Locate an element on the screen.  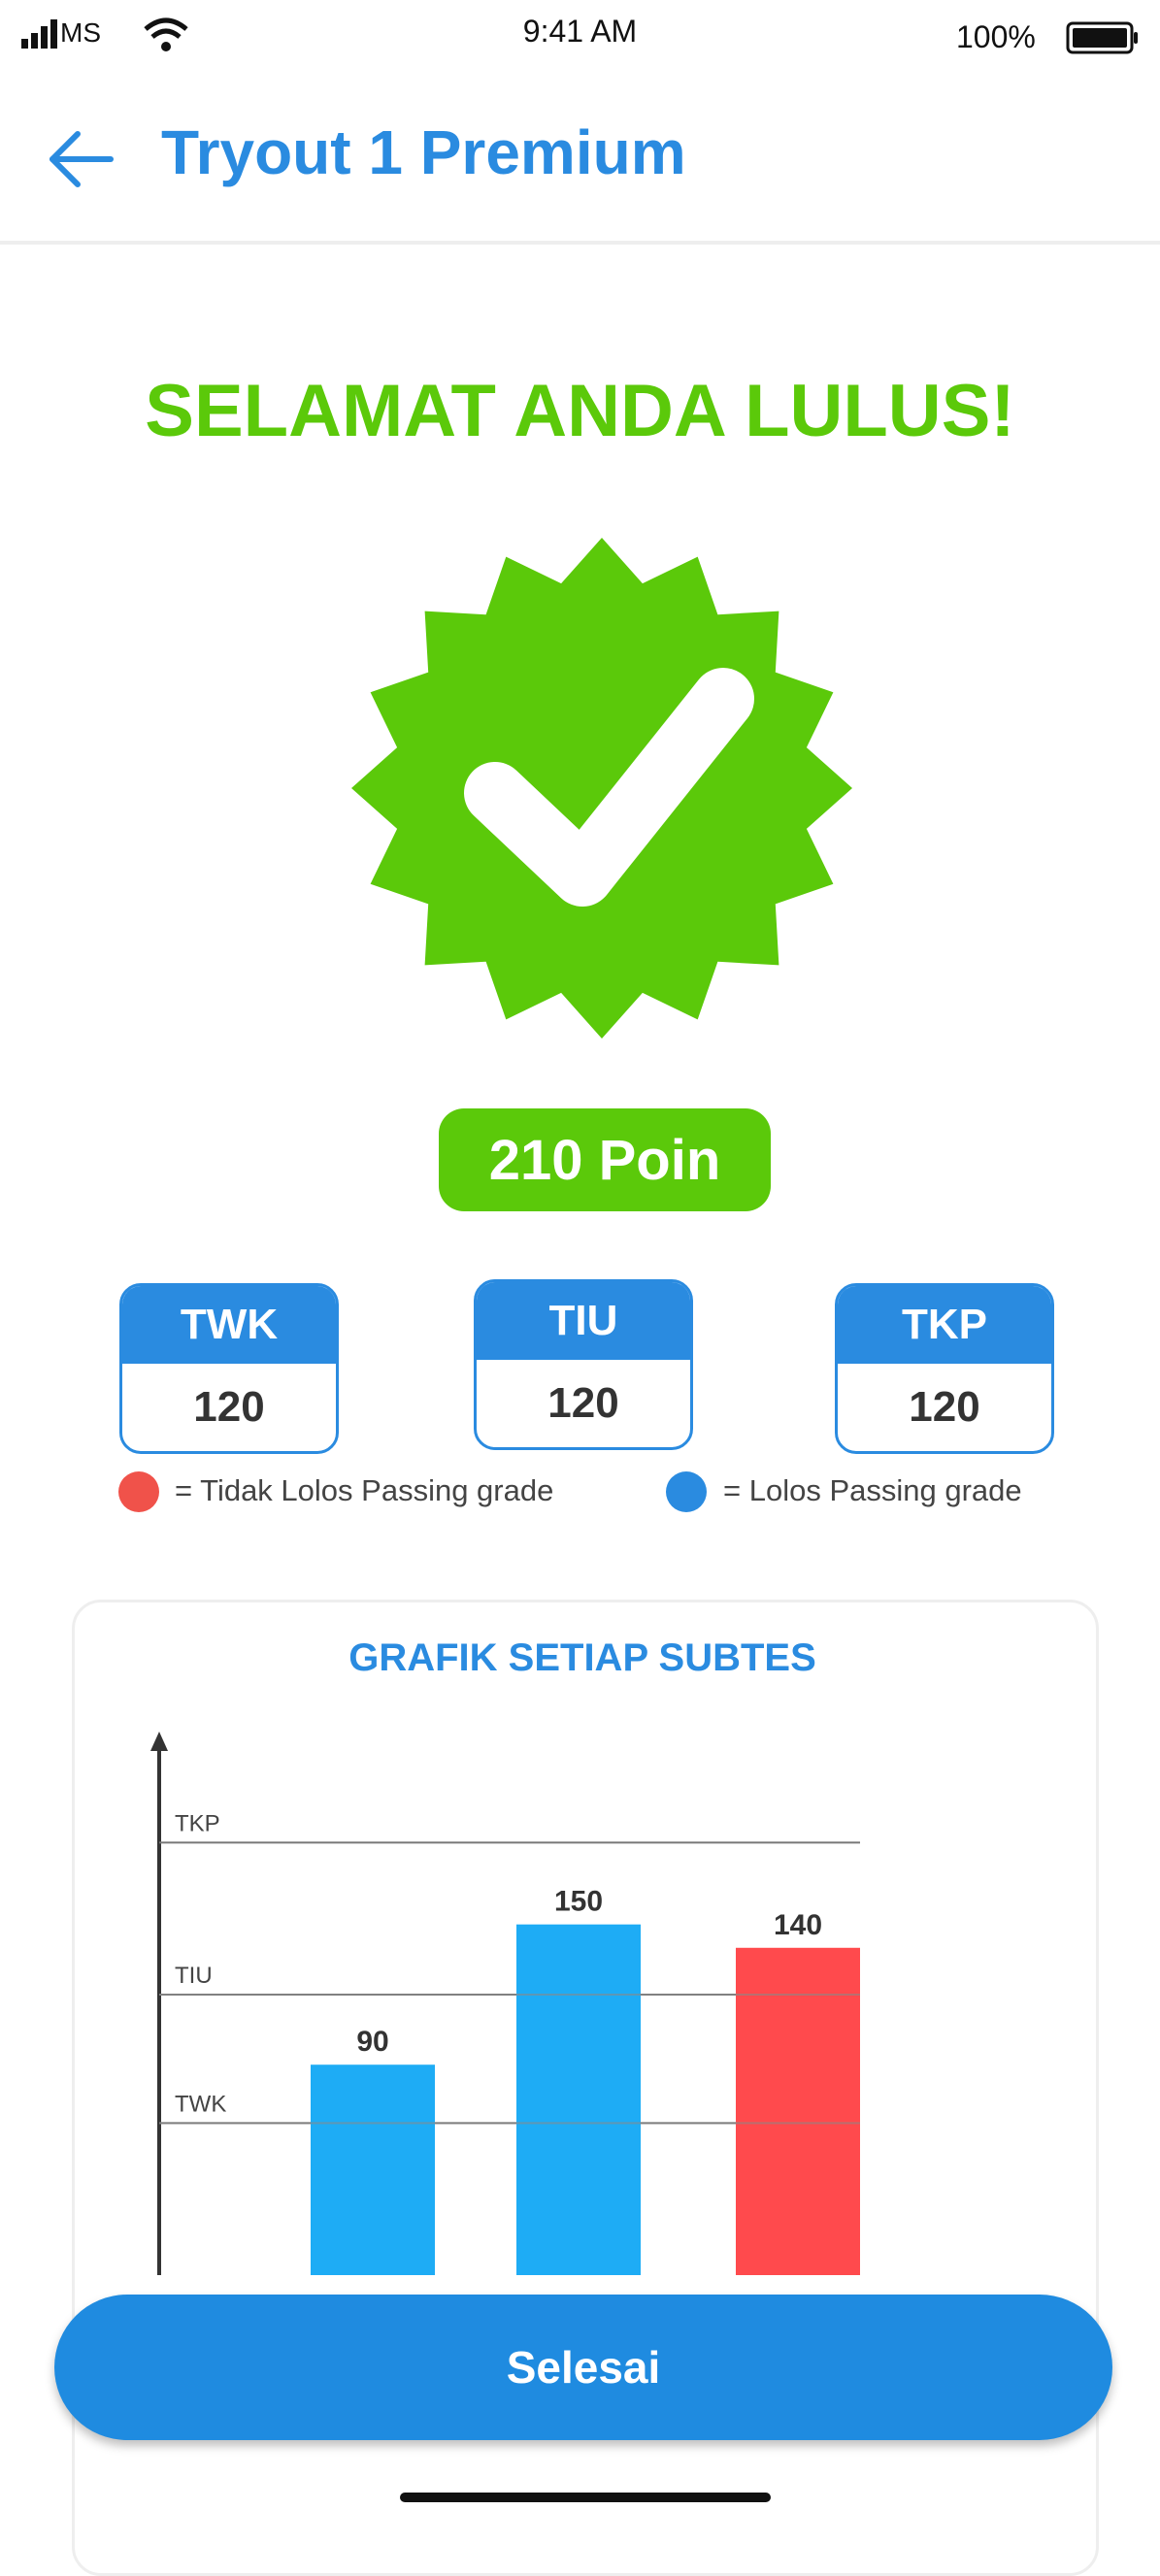
bar-value-label-2: 140 is located at coordinates (798, 1925).